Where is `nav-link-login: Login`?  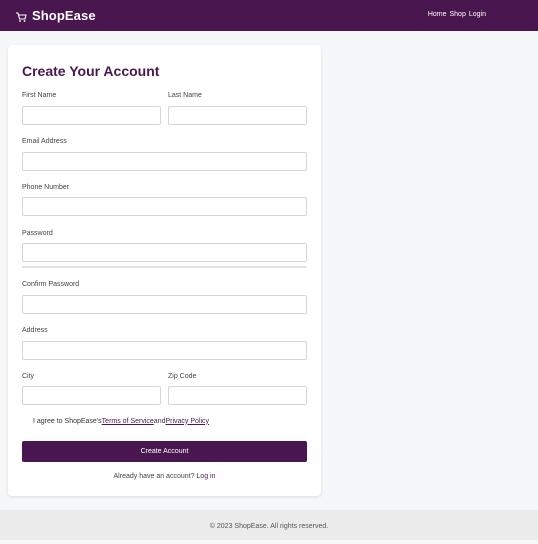
nav-link-login: Login is located at coordinates (477, 14).